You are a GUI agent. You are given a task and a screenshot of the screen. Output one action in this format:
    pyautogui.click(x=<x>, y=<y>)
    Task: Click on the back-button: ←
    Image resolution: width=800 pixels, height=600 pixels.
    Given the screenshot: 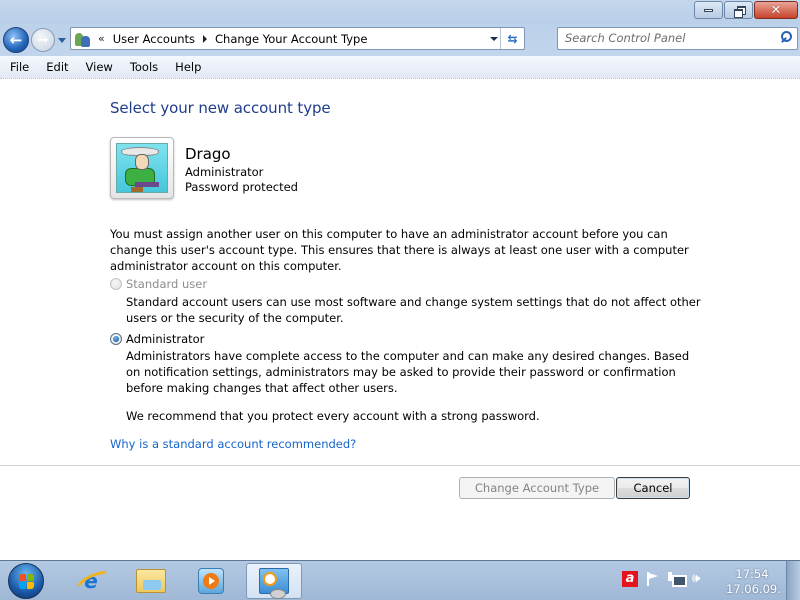 What is the action you would take?
    pyautogui.click(x=16, y=40)
    